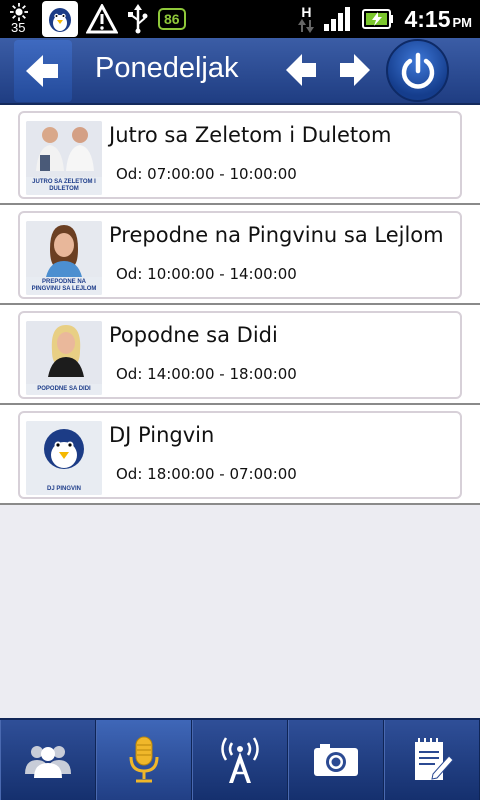 Image resolution: width=480 pixels, height=800 pixels. I want to click on data-network-indicator: H, so click(306, 18).